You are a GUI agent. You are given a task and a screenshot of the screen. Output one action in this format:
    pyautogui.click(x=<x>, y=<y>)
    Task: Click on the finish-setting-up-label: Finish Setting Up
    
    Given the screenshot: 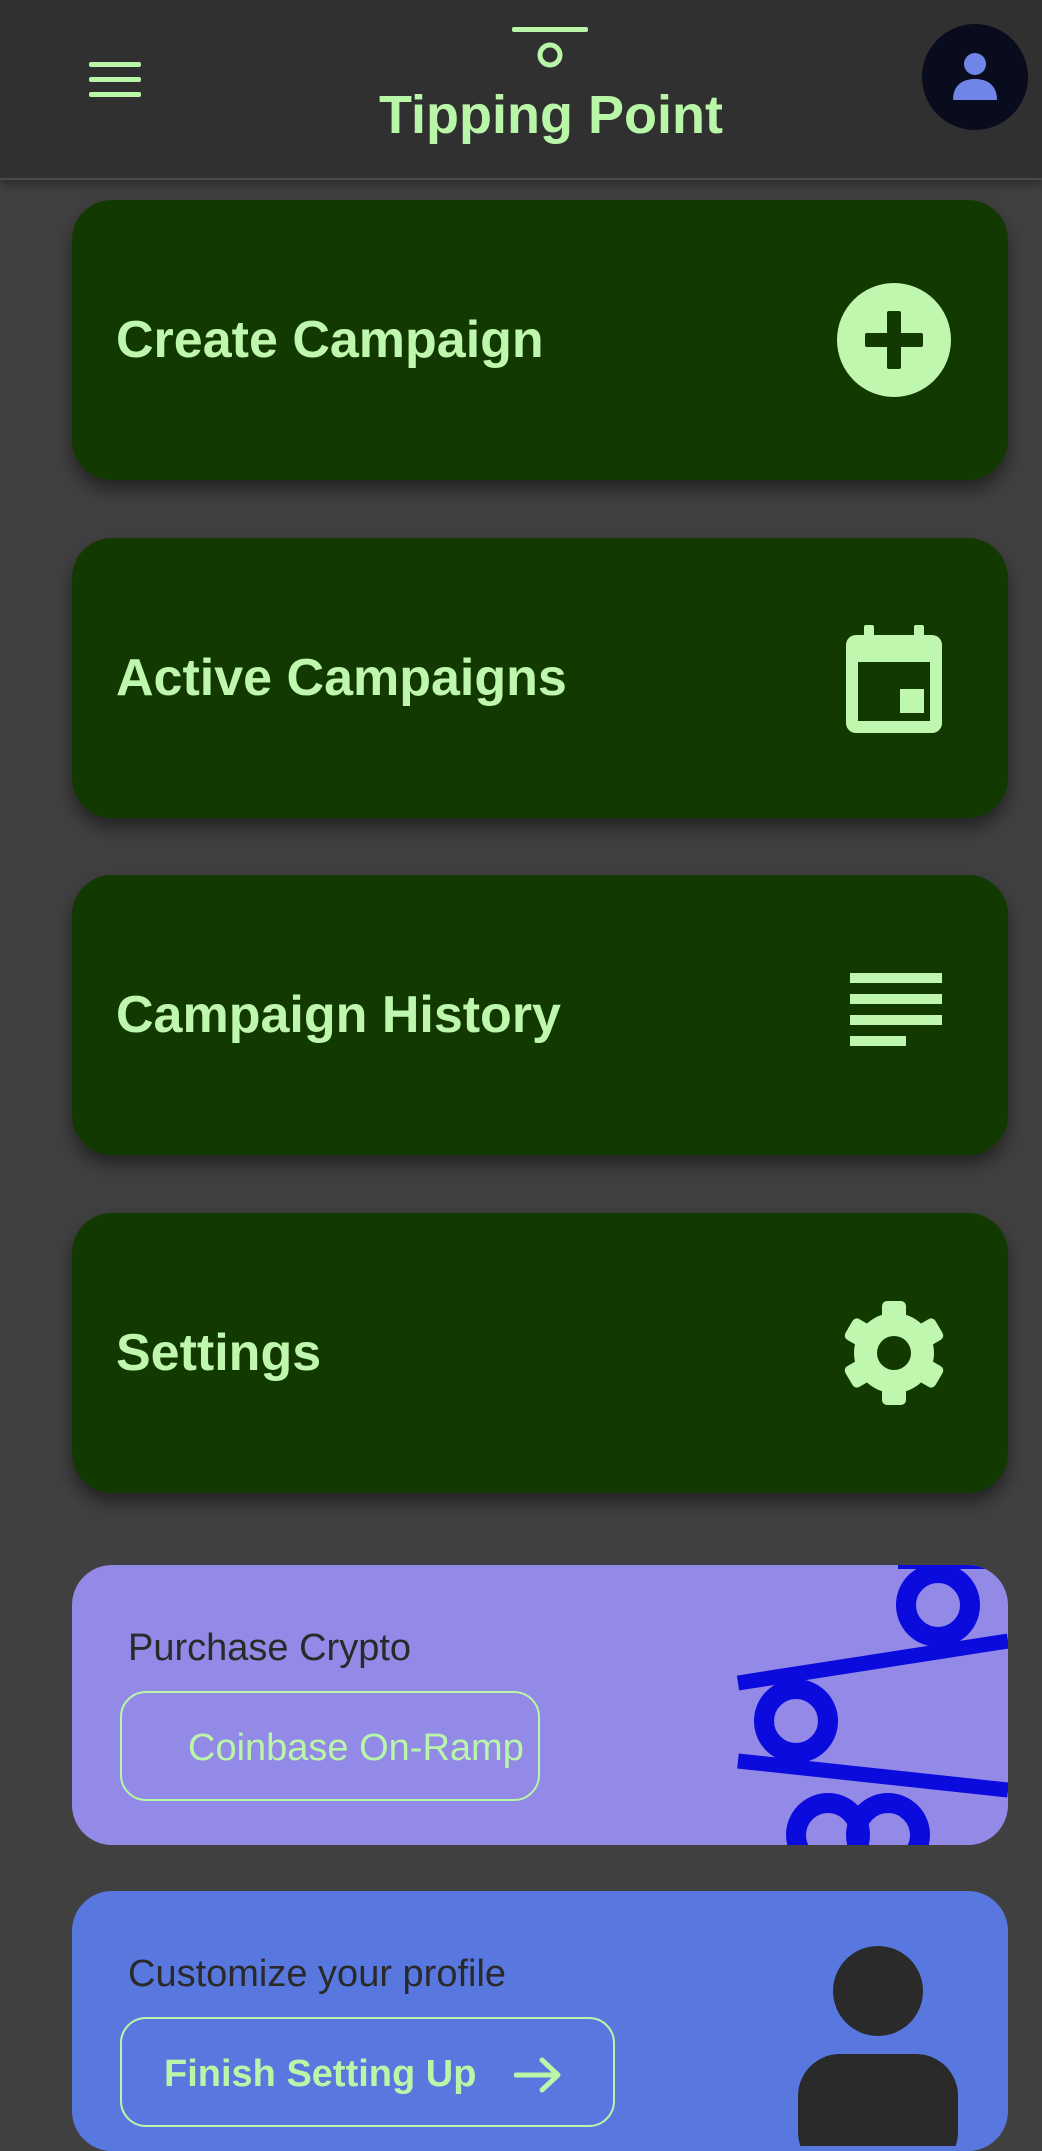 What is the action you would take?
    pyautogui.click(x=320, y=2074)
    